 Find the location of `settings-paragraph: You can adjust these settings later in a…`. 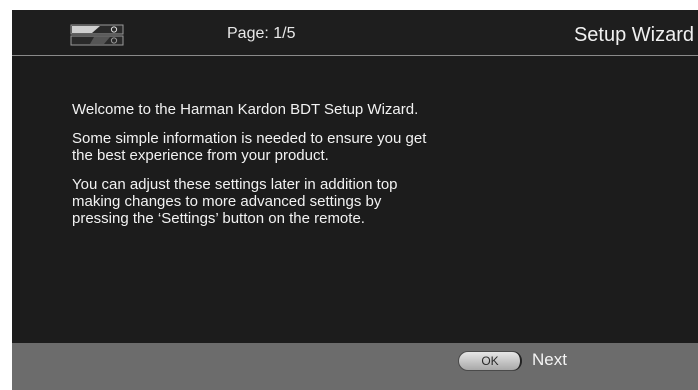

settings-paragraph: You can adjust these settings later in a… is located at coordinates (235, 201).